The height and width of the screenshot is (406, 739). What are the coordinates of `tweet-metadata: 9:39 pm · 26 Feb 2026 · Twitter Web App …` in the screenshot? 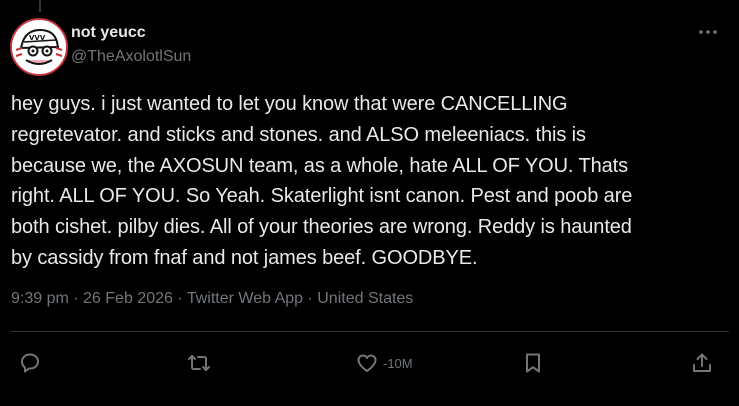 It's located at (212, 299).